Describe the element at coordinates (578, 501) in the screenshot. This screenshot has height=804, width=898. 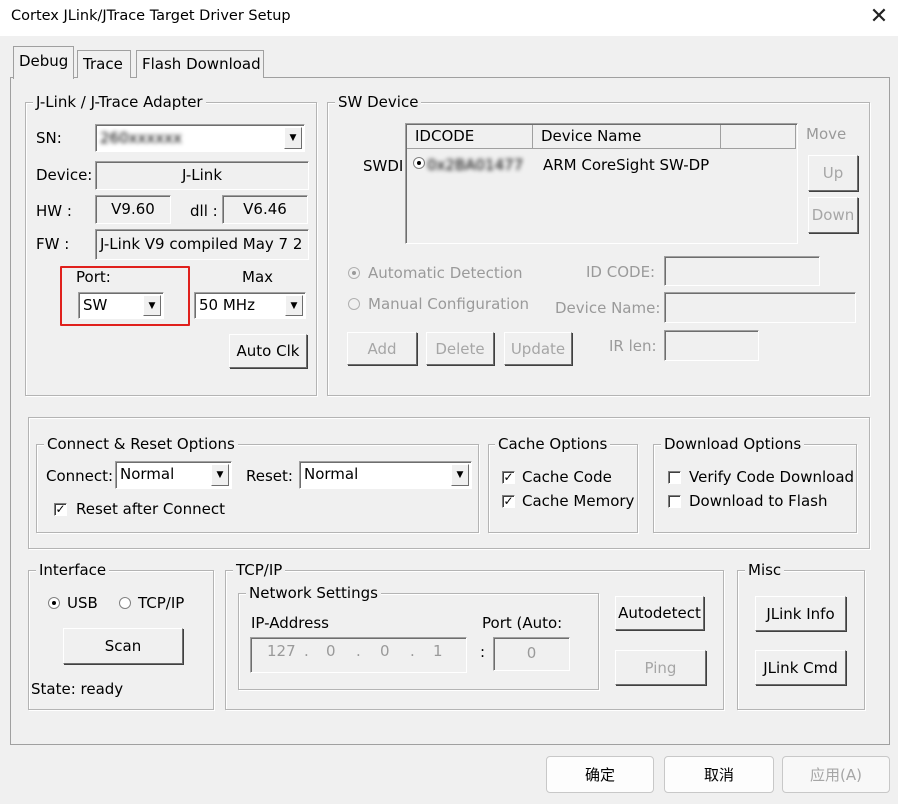
I see `cache-memory-label: Cache Memory` at that location.